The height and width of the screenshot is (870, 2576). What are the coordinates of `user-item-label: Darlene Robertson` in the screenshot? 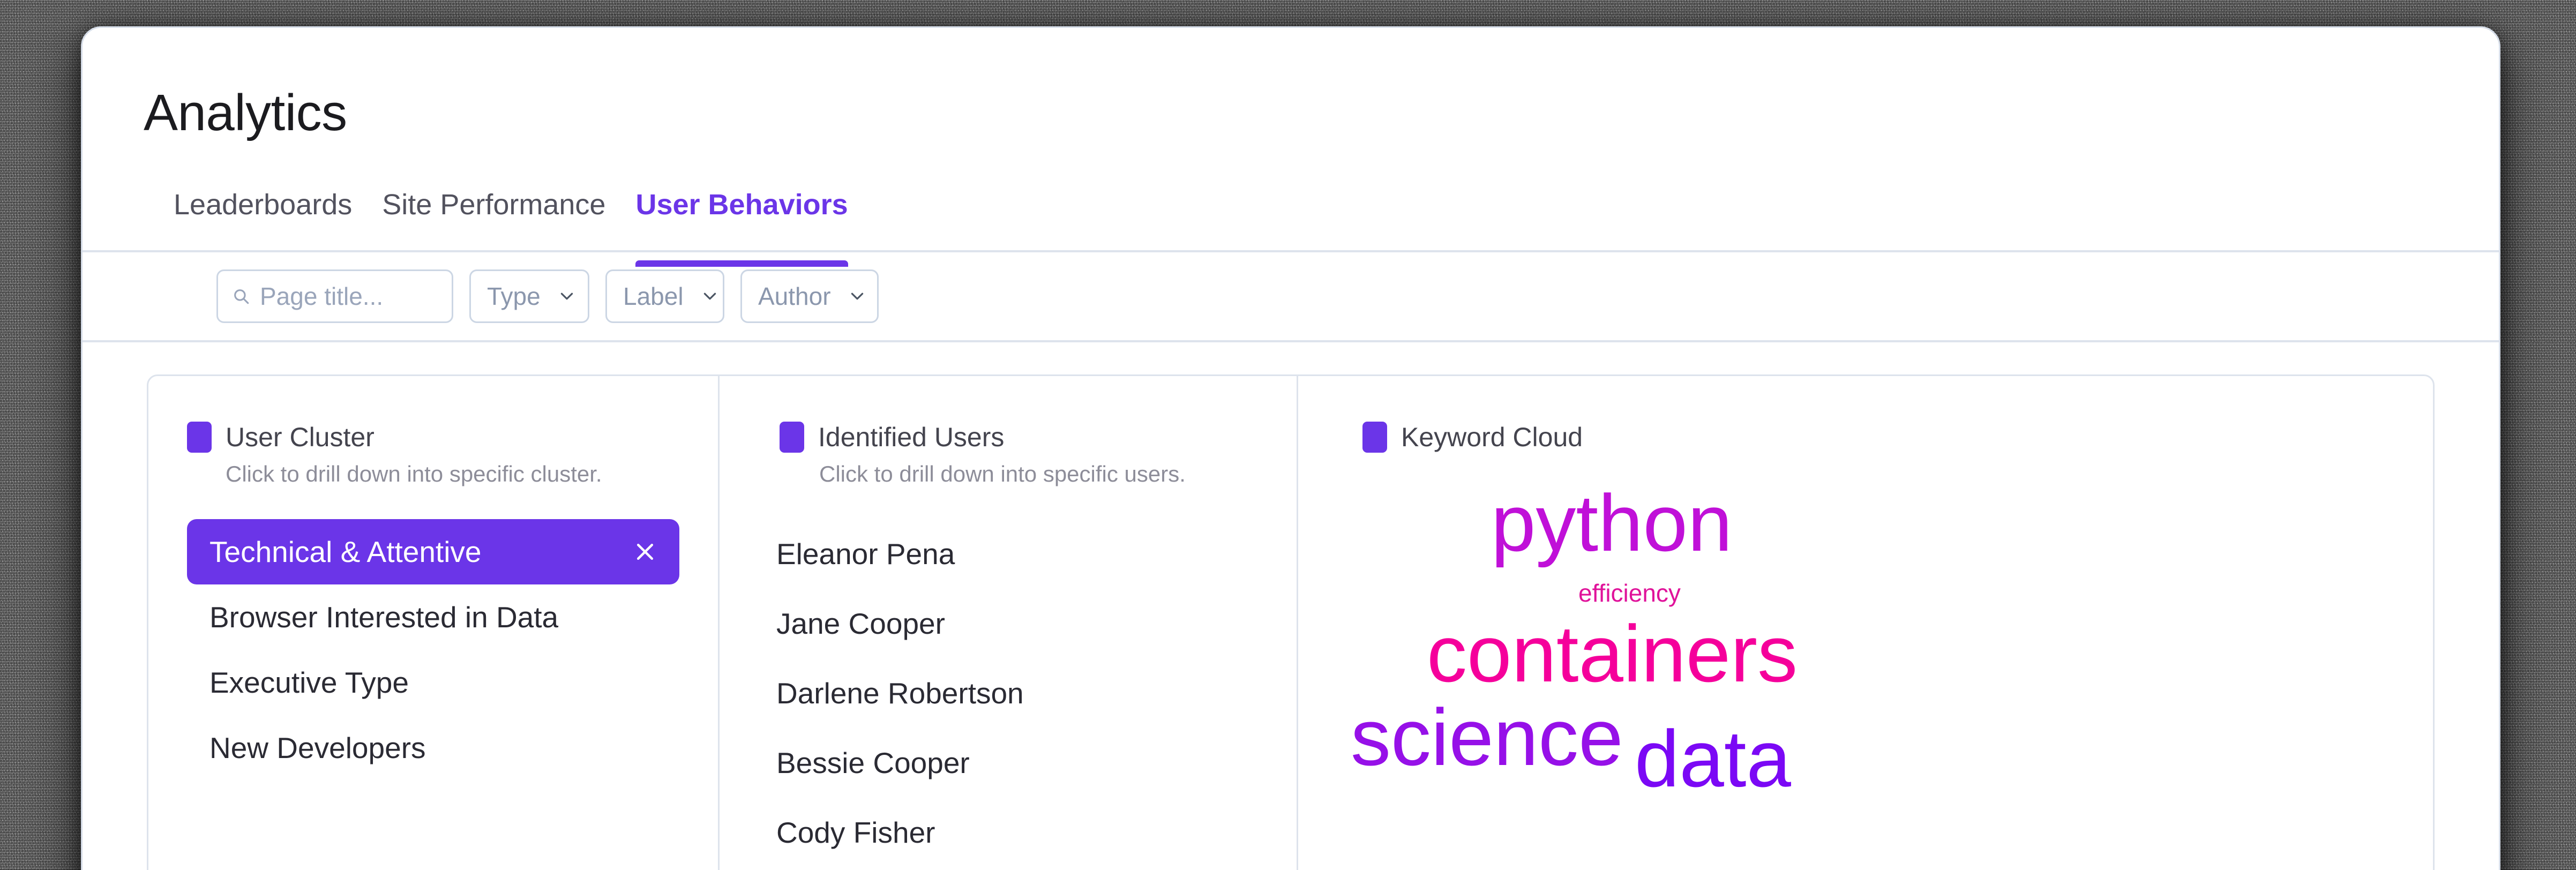 It's located at (900, 693).